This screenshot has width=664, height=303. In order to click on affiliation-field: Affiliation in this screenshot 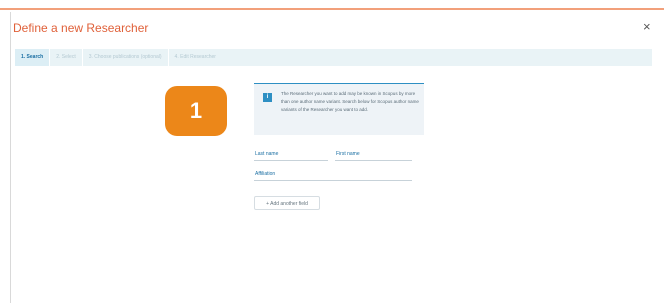, I will do `click(265, 174)`.